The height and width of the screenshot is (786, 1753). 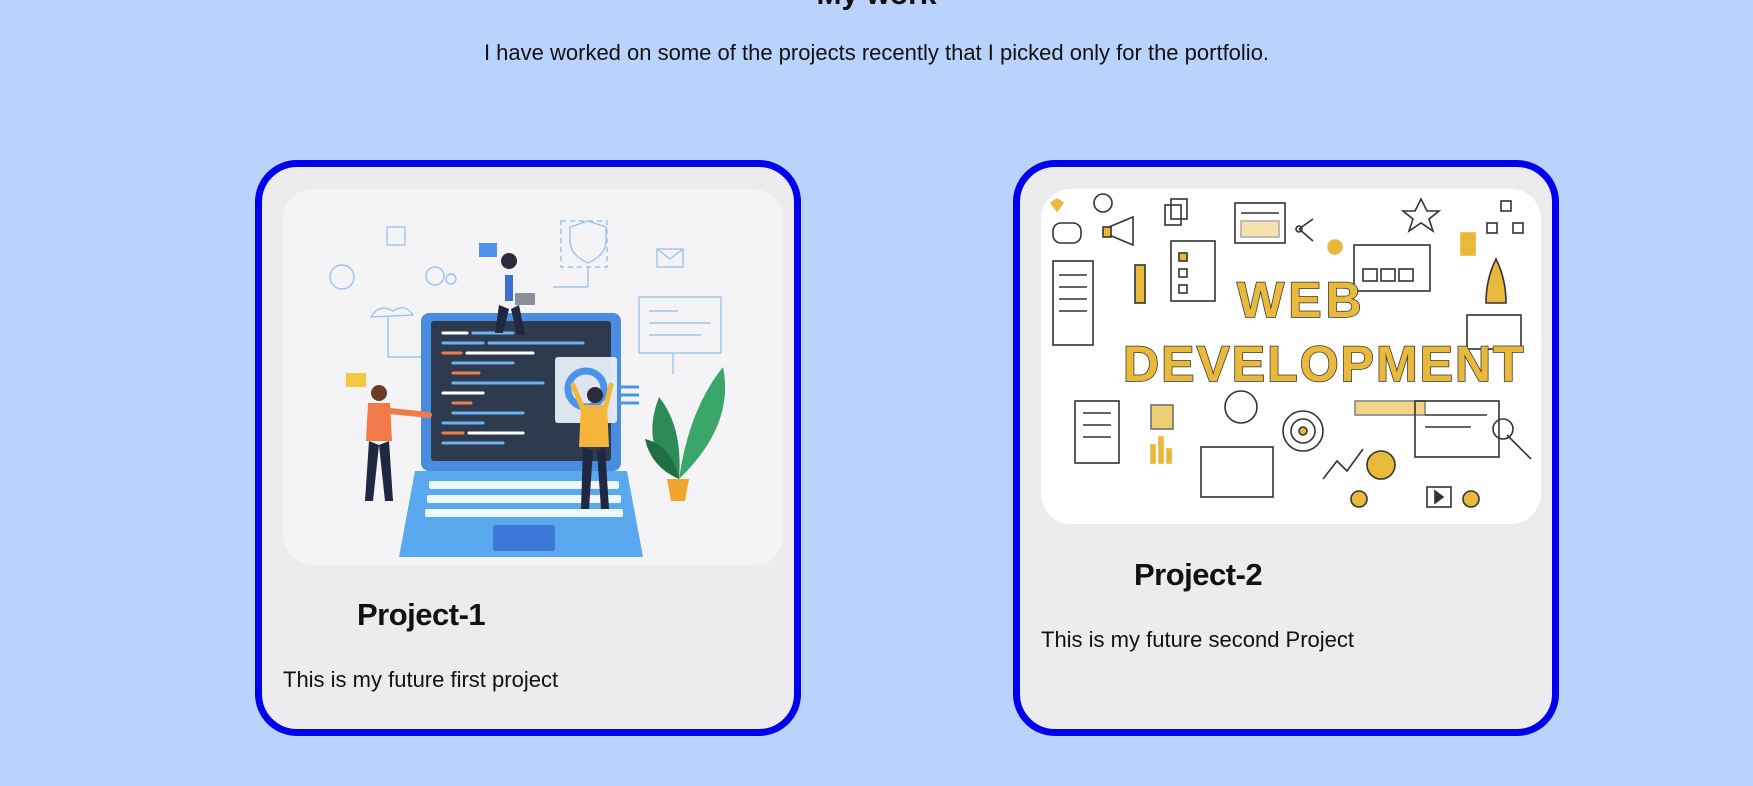 What do you see at coordinates (533, 377) in the screenshot?
I see `project-1-image` at bounding box center [533, 377].